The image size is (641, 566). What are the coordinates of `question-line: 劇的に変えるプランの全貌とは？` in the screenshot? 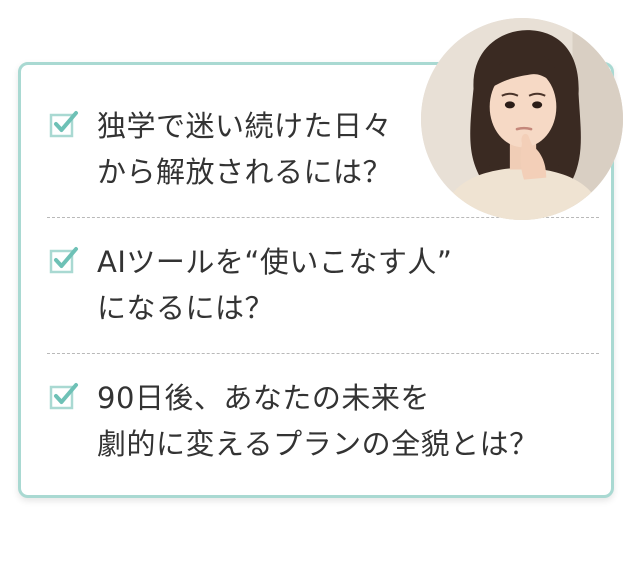 It's located at (318, 444).